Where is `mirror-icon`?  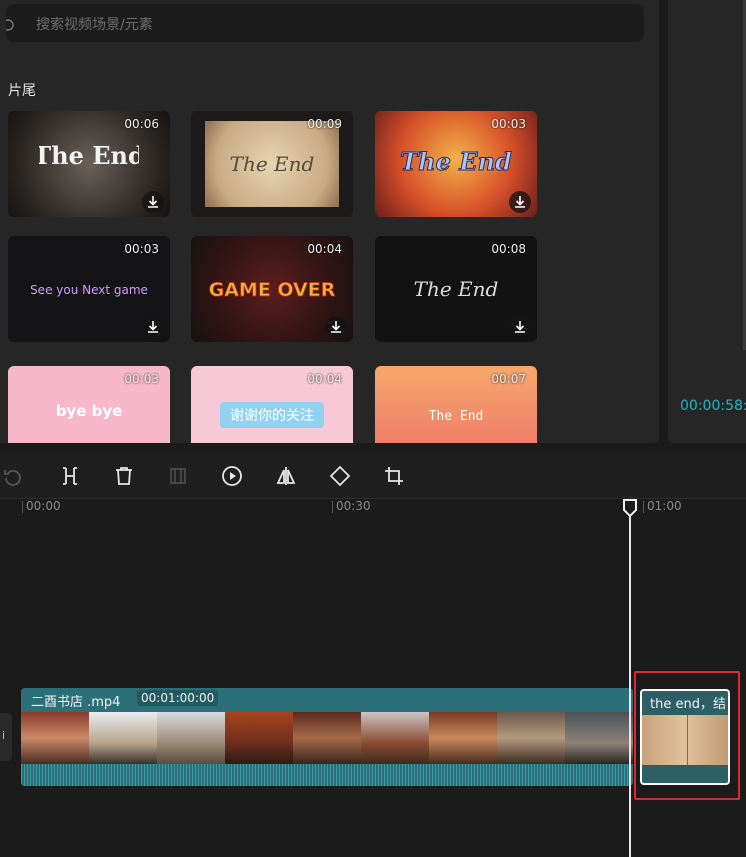
mirror-icon is located at coordinates (286, 476).